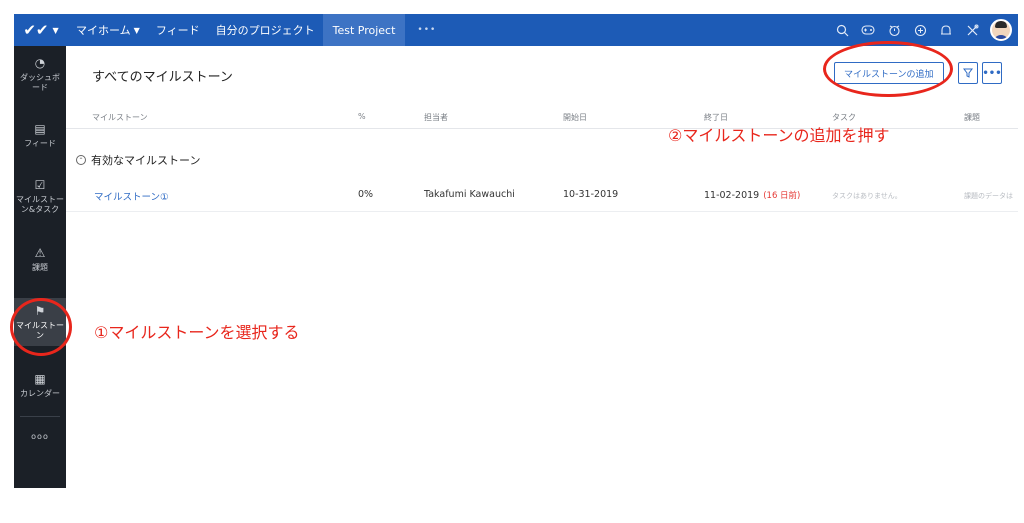 The image size is (1024, 523). Describe the element at coordinates (40, 436) in the screenshot. I see `sidebar-more-button: ooo` at that location.